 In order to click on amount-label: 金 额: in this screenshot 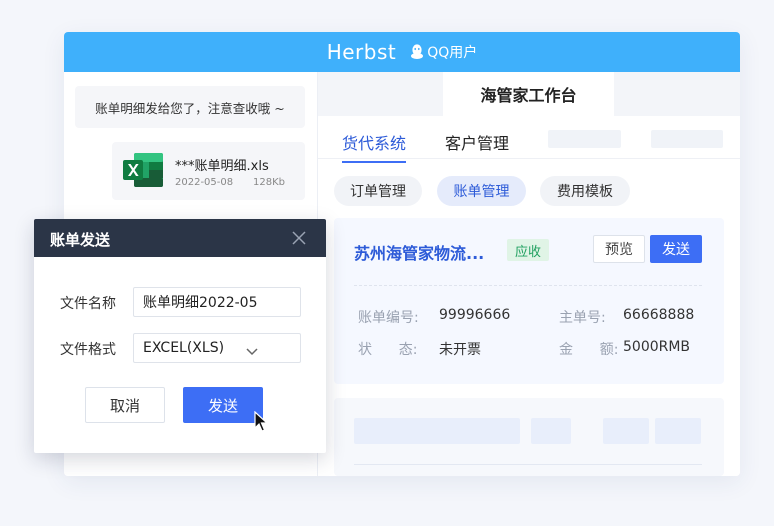, I will do `click(589, 350)`.